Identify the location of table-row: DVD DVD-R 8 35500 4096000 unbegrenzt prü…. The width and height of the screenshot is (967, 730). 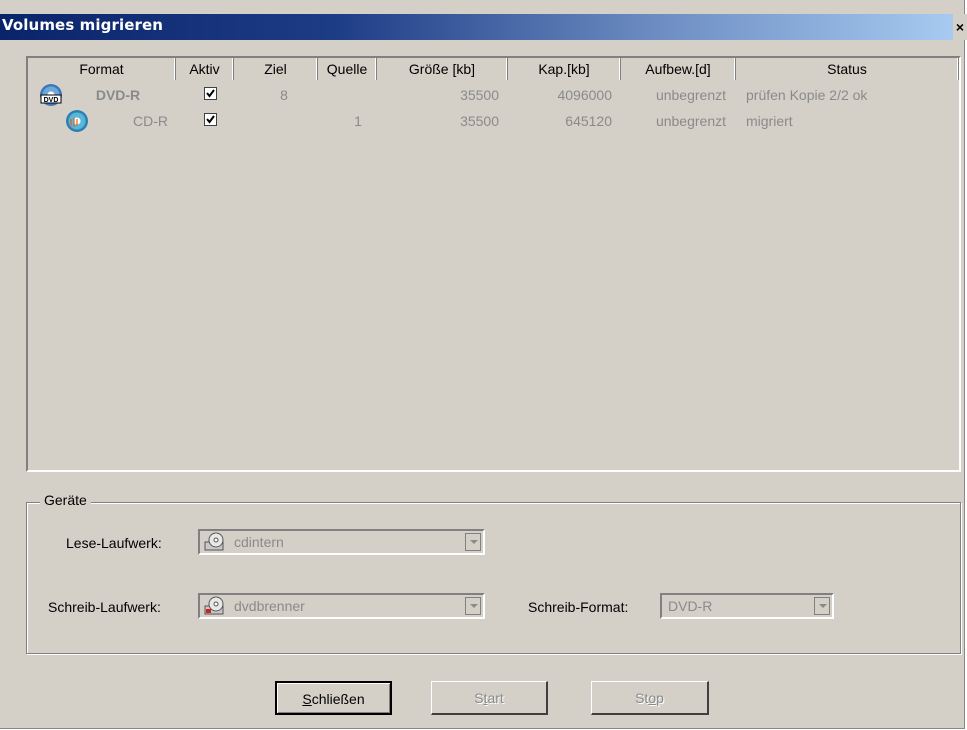
(493, 95).